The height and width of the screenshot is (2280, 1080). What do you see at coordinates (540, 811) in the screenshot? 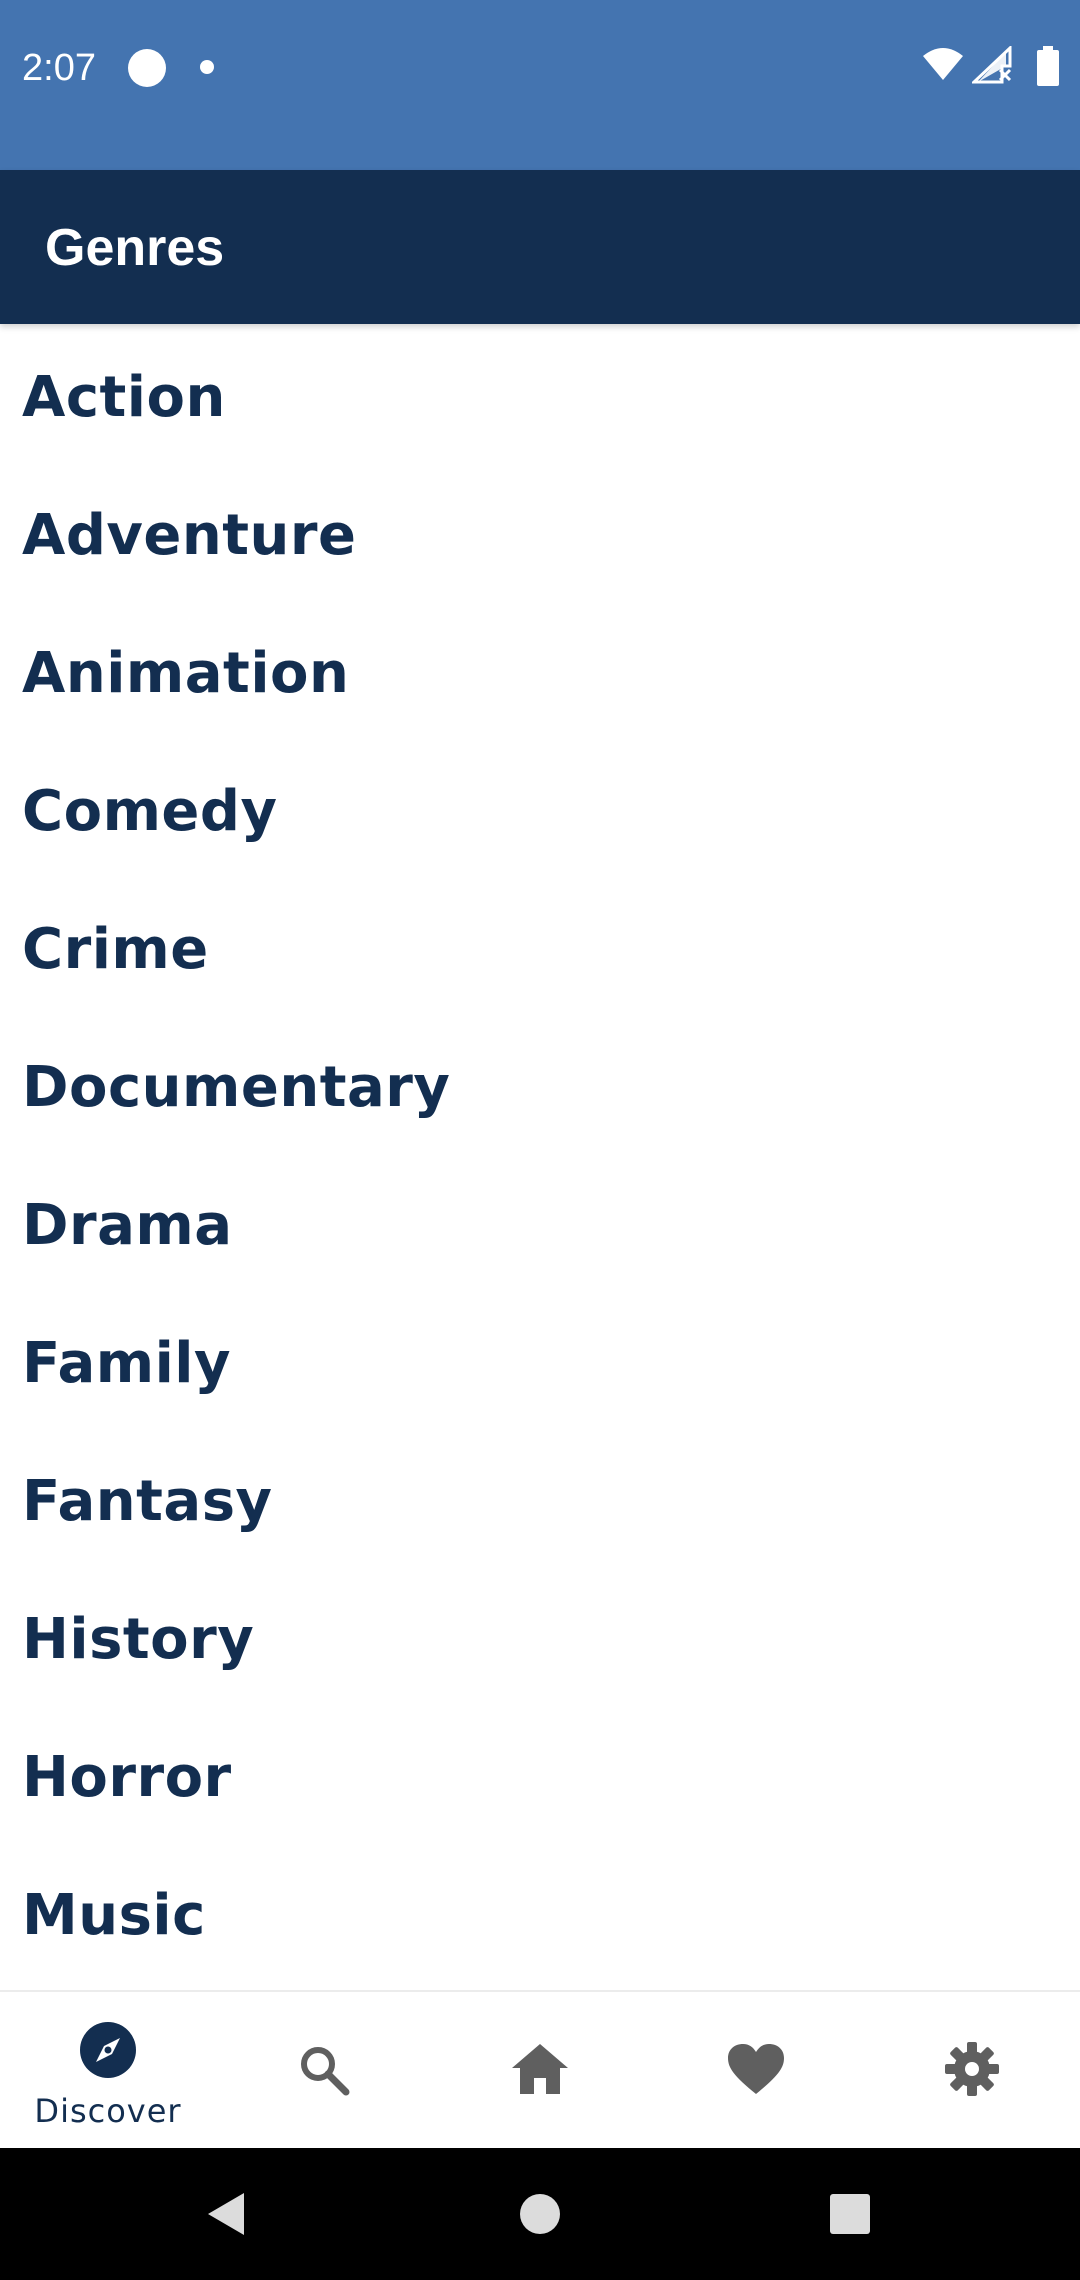
I see `genre-item-comedy: Comedy` at bounding box center [540, 811].